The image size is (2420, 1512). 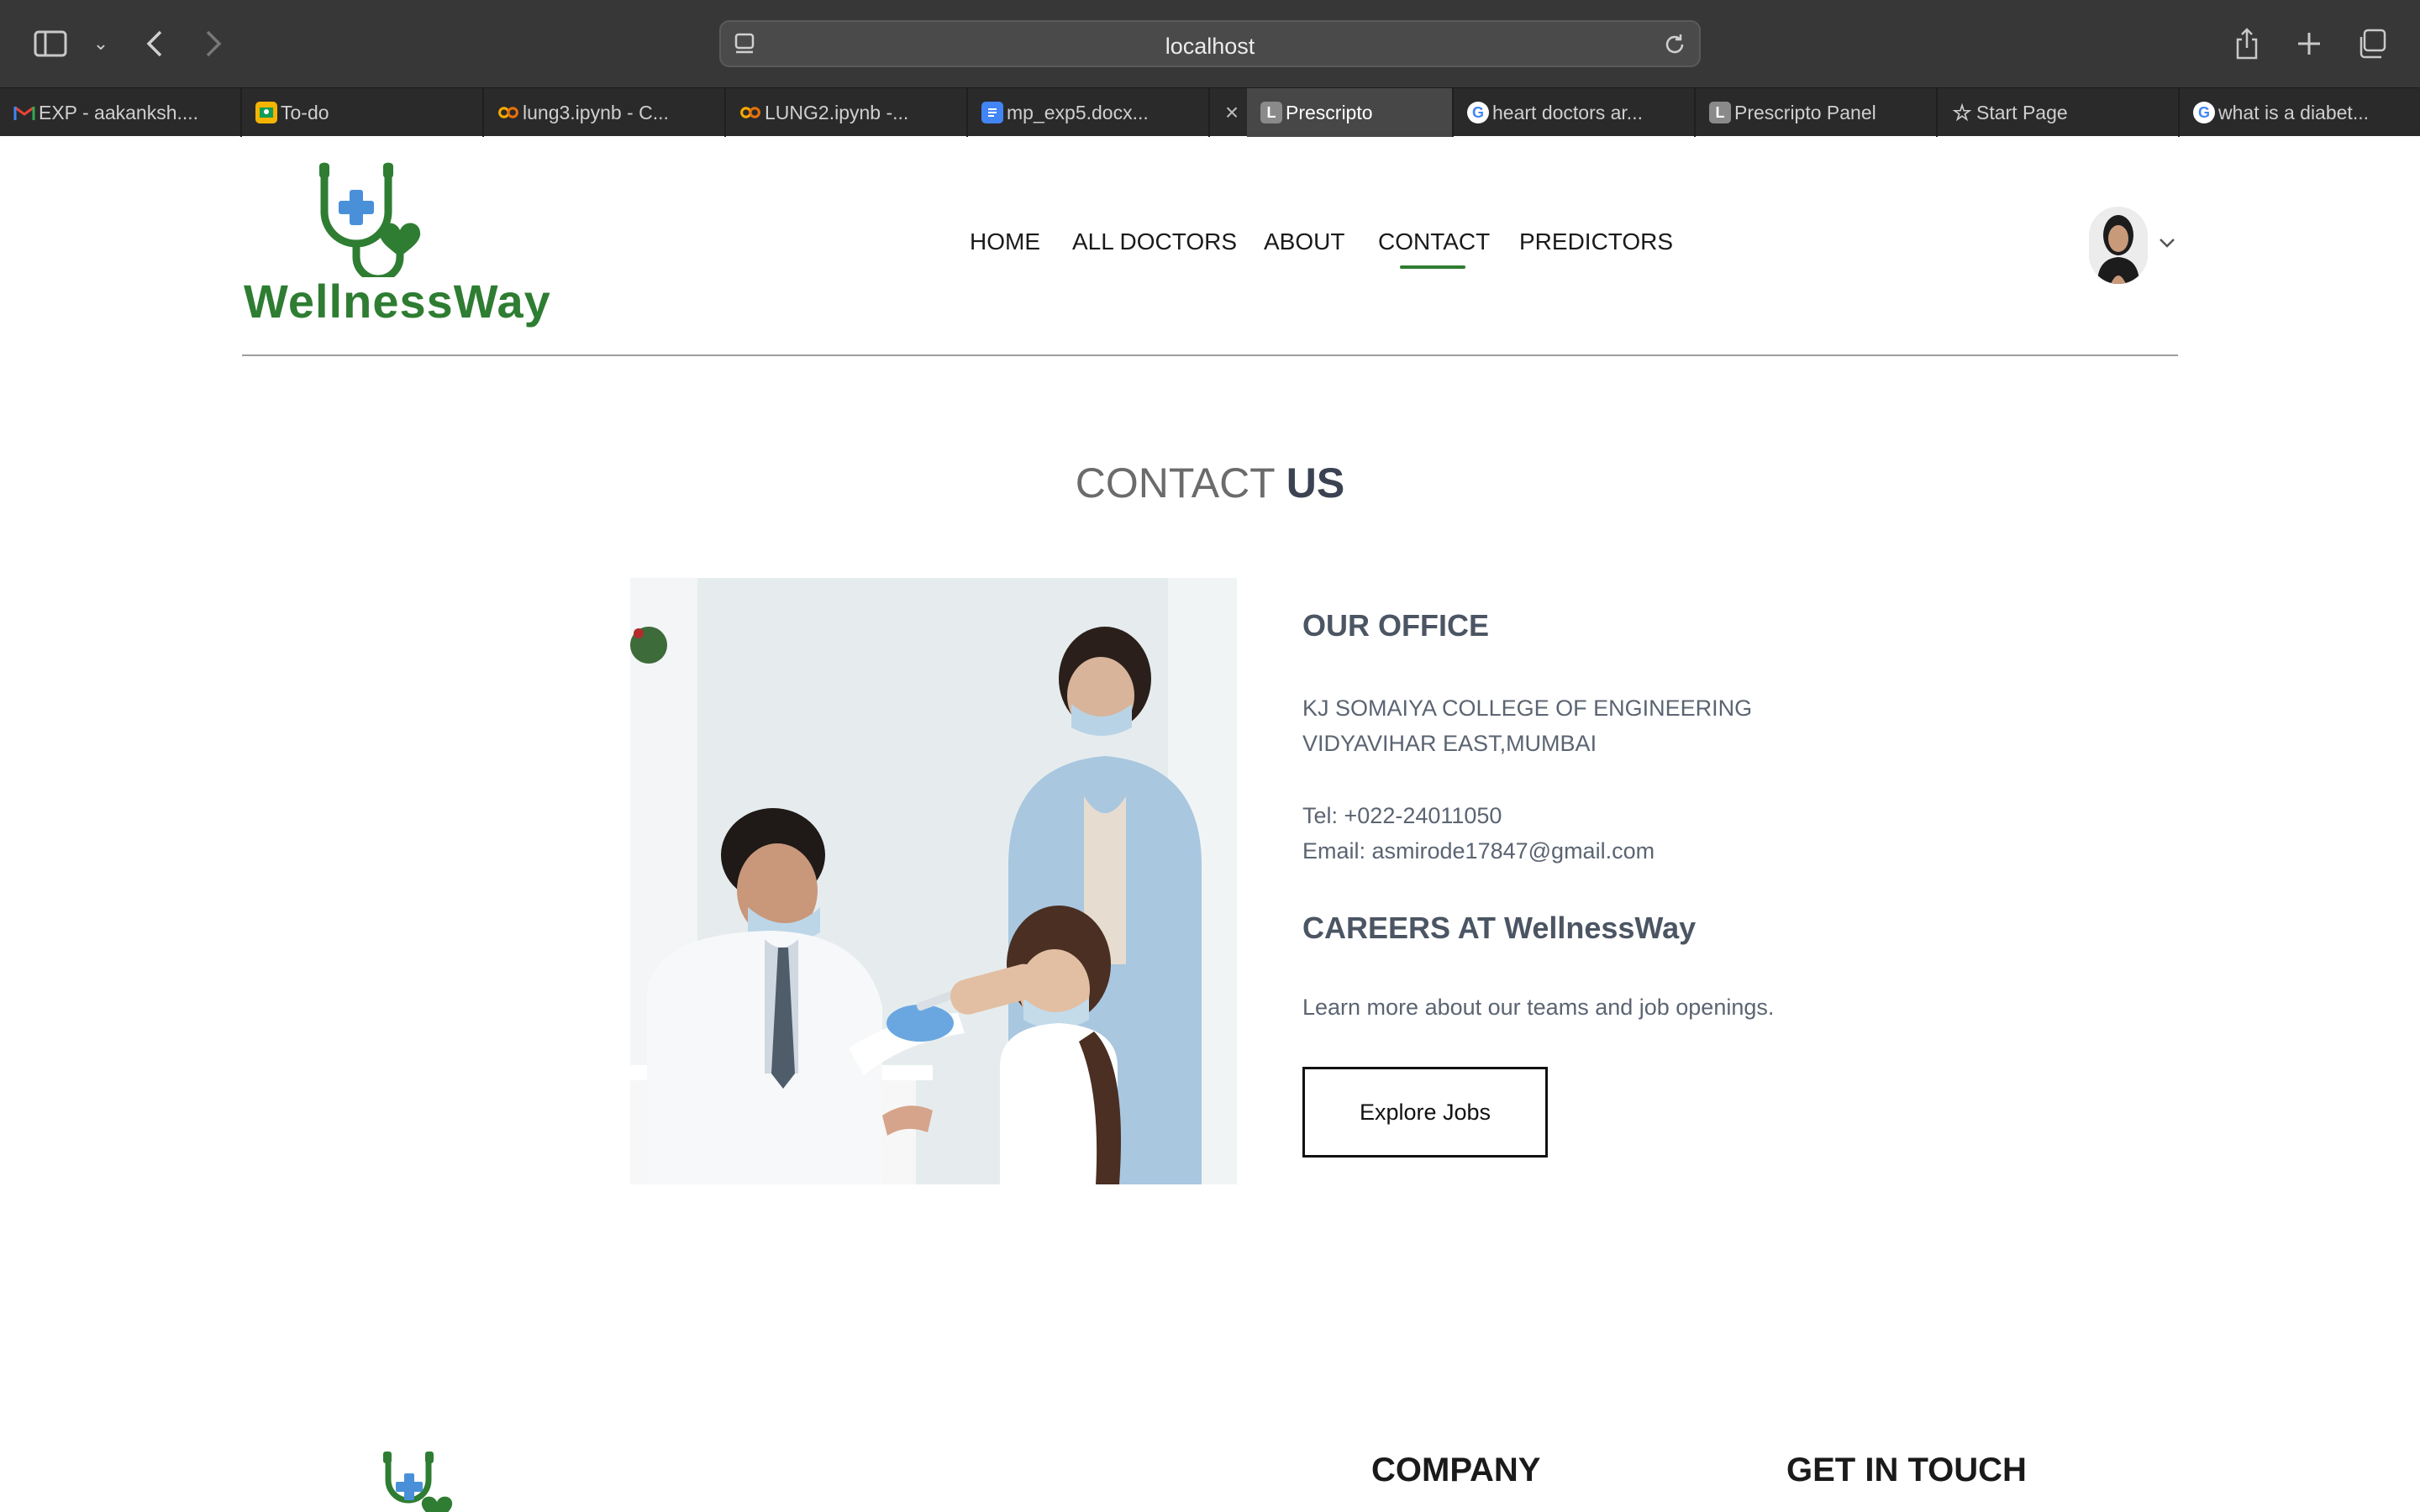 I want to click on page-title: CONTACT US, so click(x=1210, y=483).